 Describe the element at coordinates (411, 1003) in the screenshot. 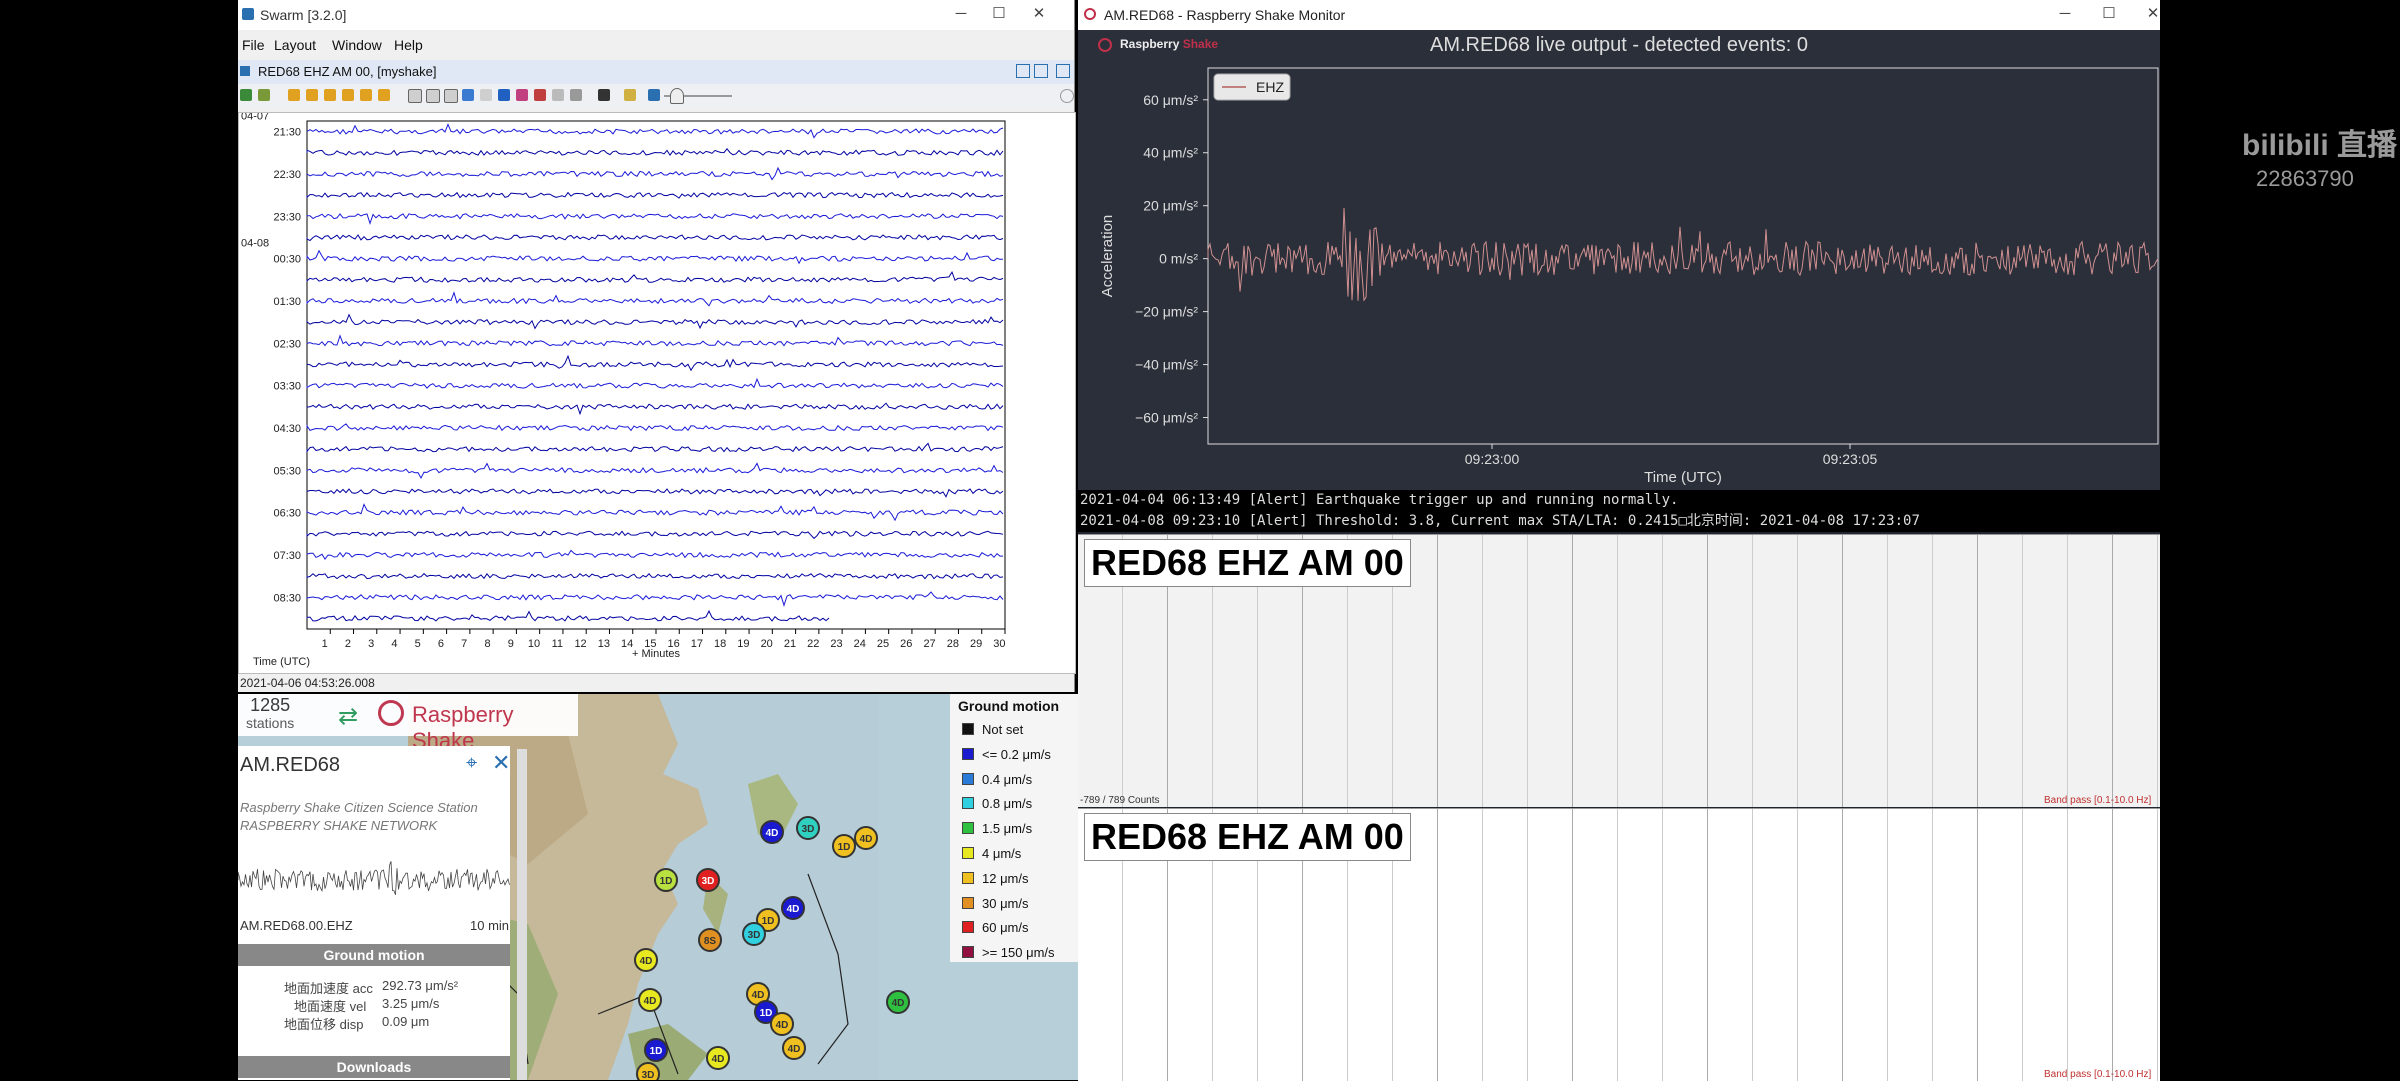

I see `vel-value: 3.25 μm/s` at that location.